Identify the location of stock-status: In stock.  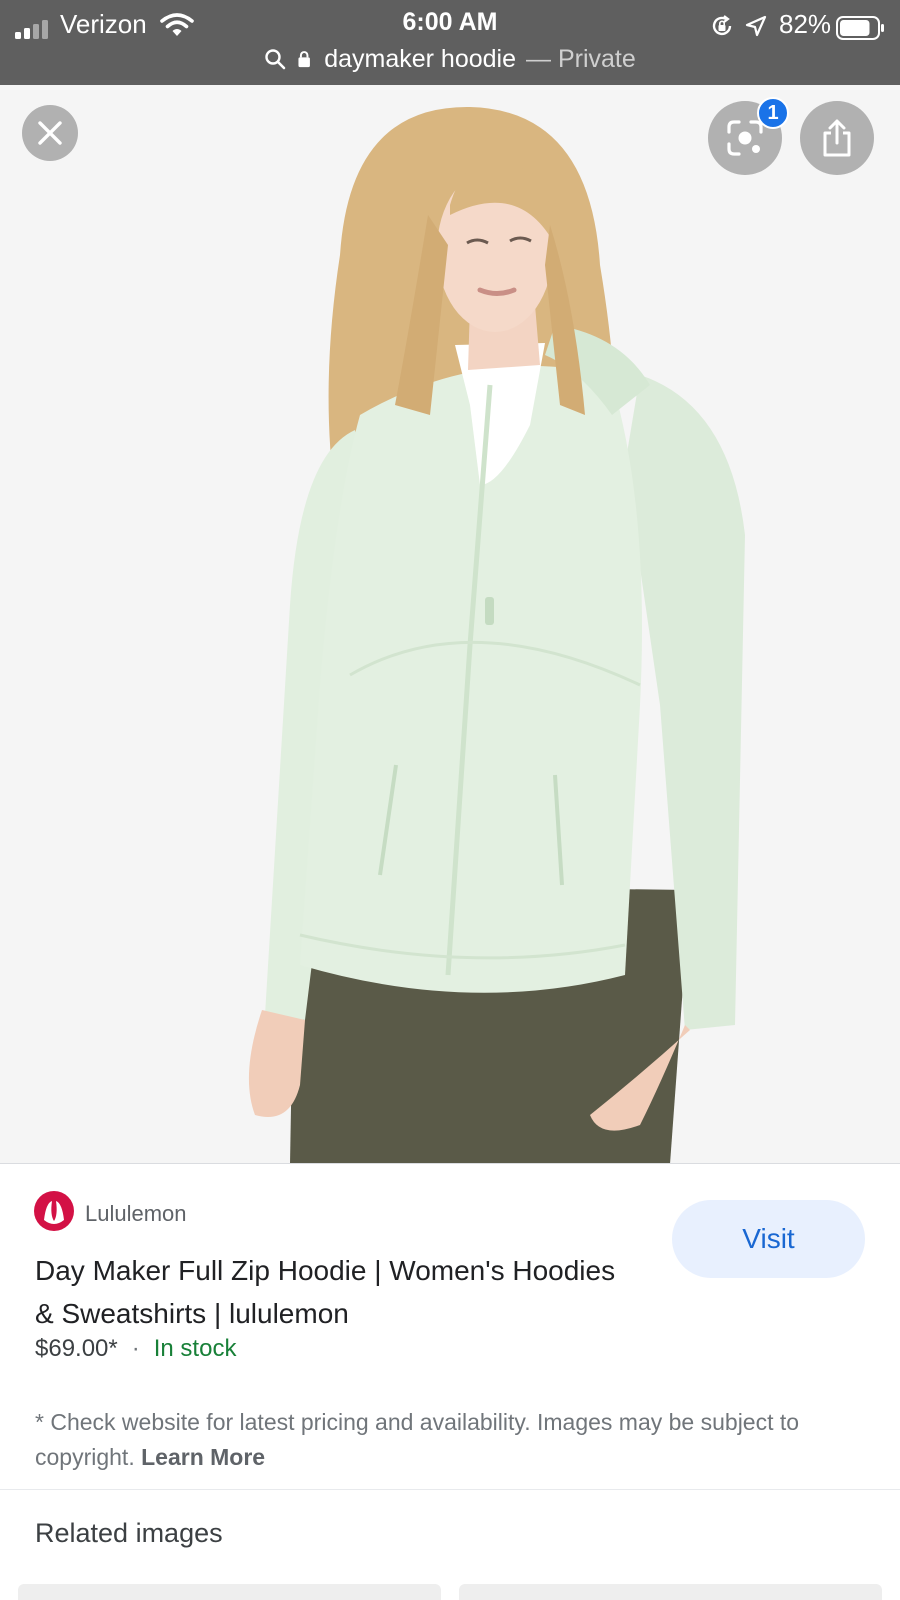
(195, 1348).